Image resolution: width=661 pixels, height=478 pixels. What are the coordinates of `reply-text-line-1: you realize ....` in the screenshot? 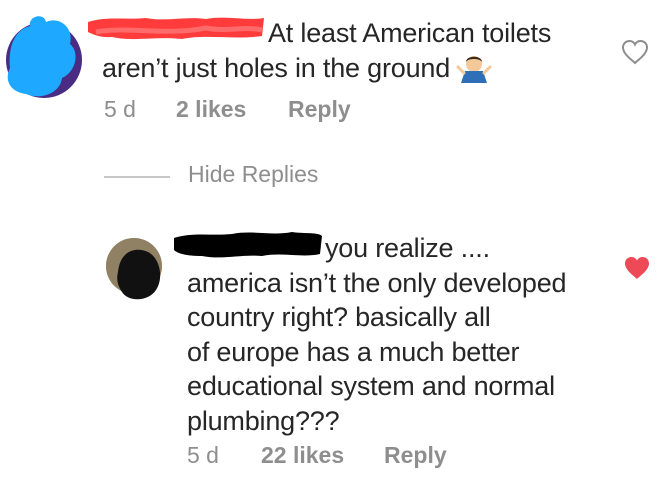 It's located at (407, 248).